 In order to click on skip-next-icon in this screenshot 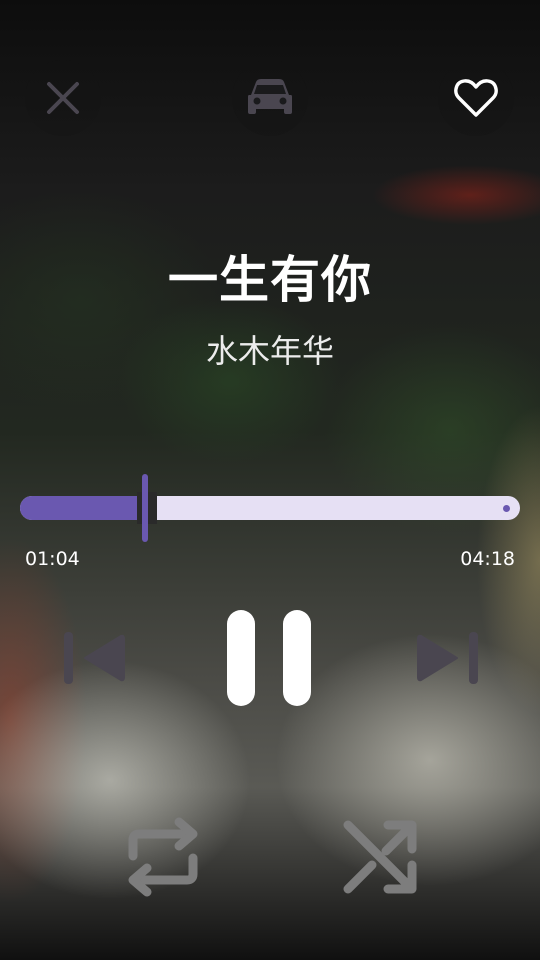, I will do `click(447, 658)`.